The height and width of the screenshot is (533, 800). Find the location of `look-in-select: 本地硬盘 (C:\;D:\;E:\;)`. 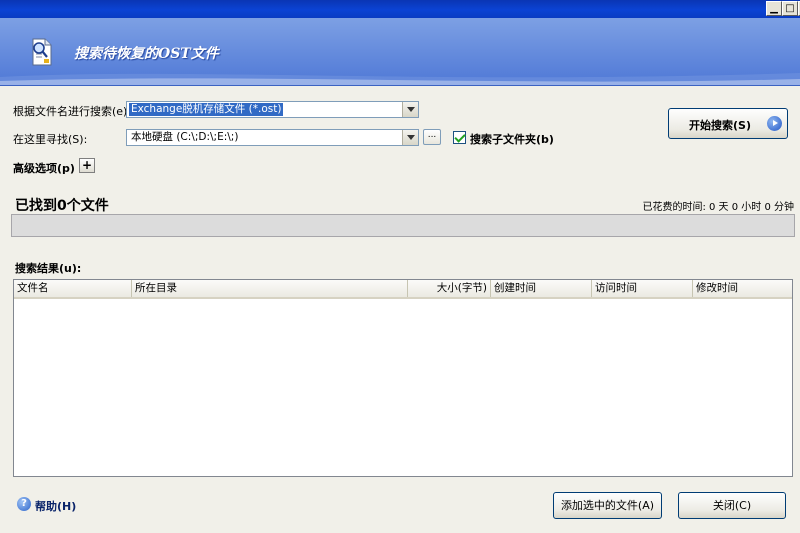

look-in-select: 本地硬盘 (C:\;D:\;E:\;) is located at coordinates (272, 137).